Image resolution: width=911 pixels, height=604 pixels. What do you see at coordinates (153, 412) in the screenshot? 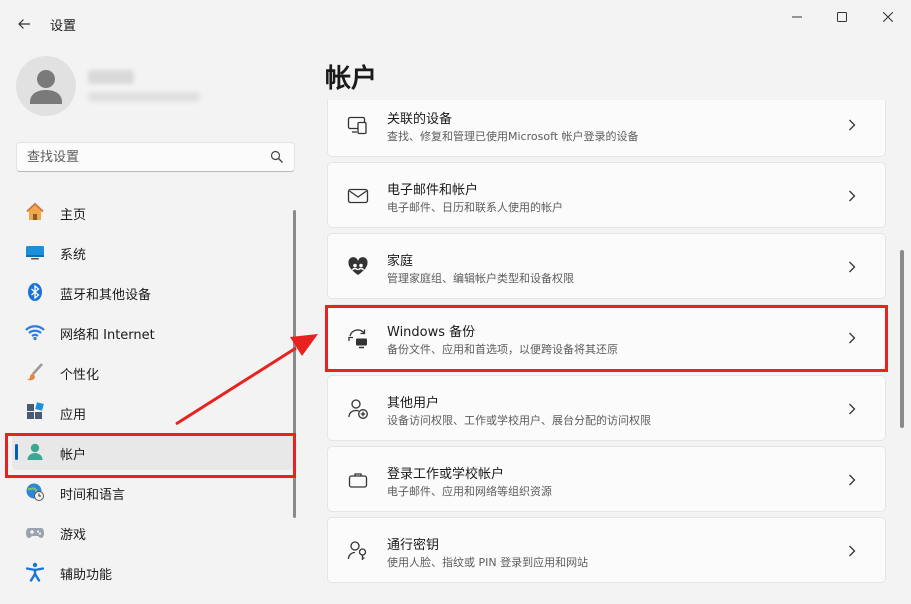
I see `sidebar-item-apps: 应用` at bounding box center [153, 412].